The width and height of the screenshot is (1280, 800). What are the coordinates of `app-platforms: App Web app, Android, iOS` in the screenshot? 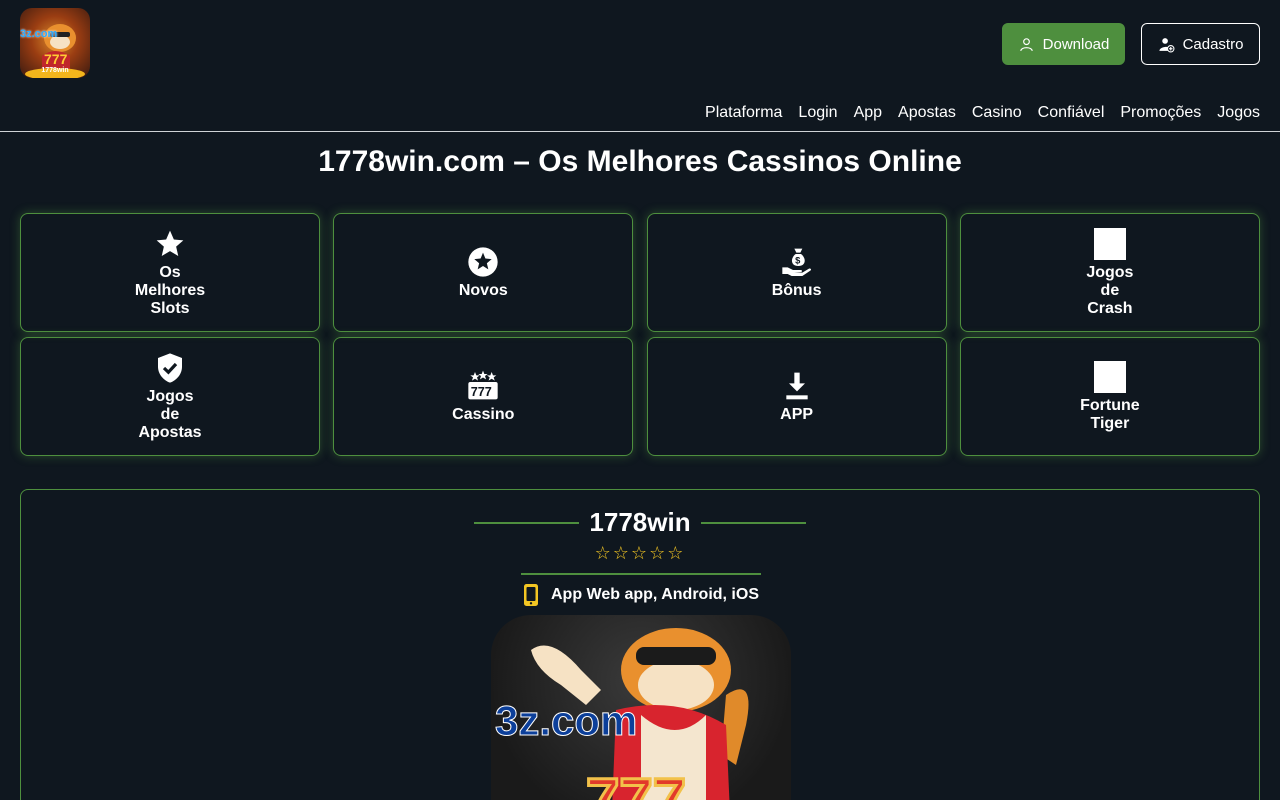 It's located at (640, 595).